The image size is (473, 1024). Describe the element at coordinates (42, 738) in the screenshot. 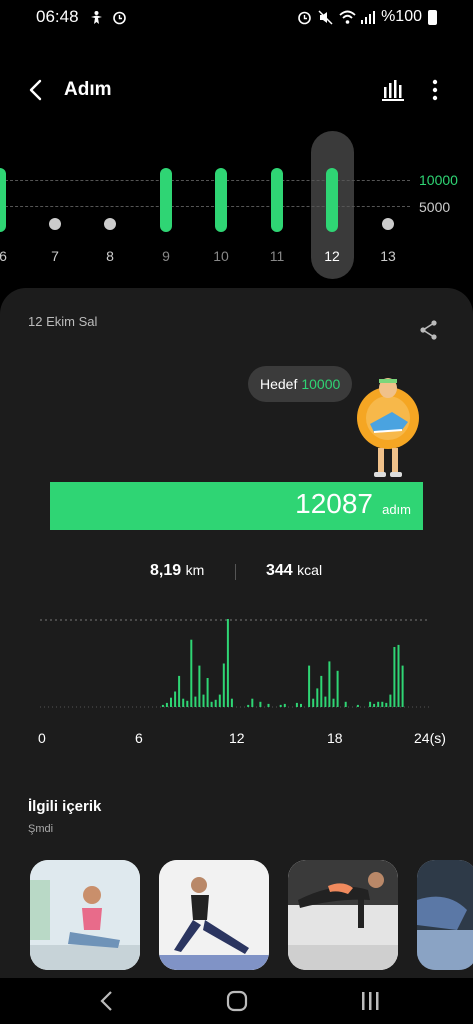

I see `hour-tick-label: 0` at that location.